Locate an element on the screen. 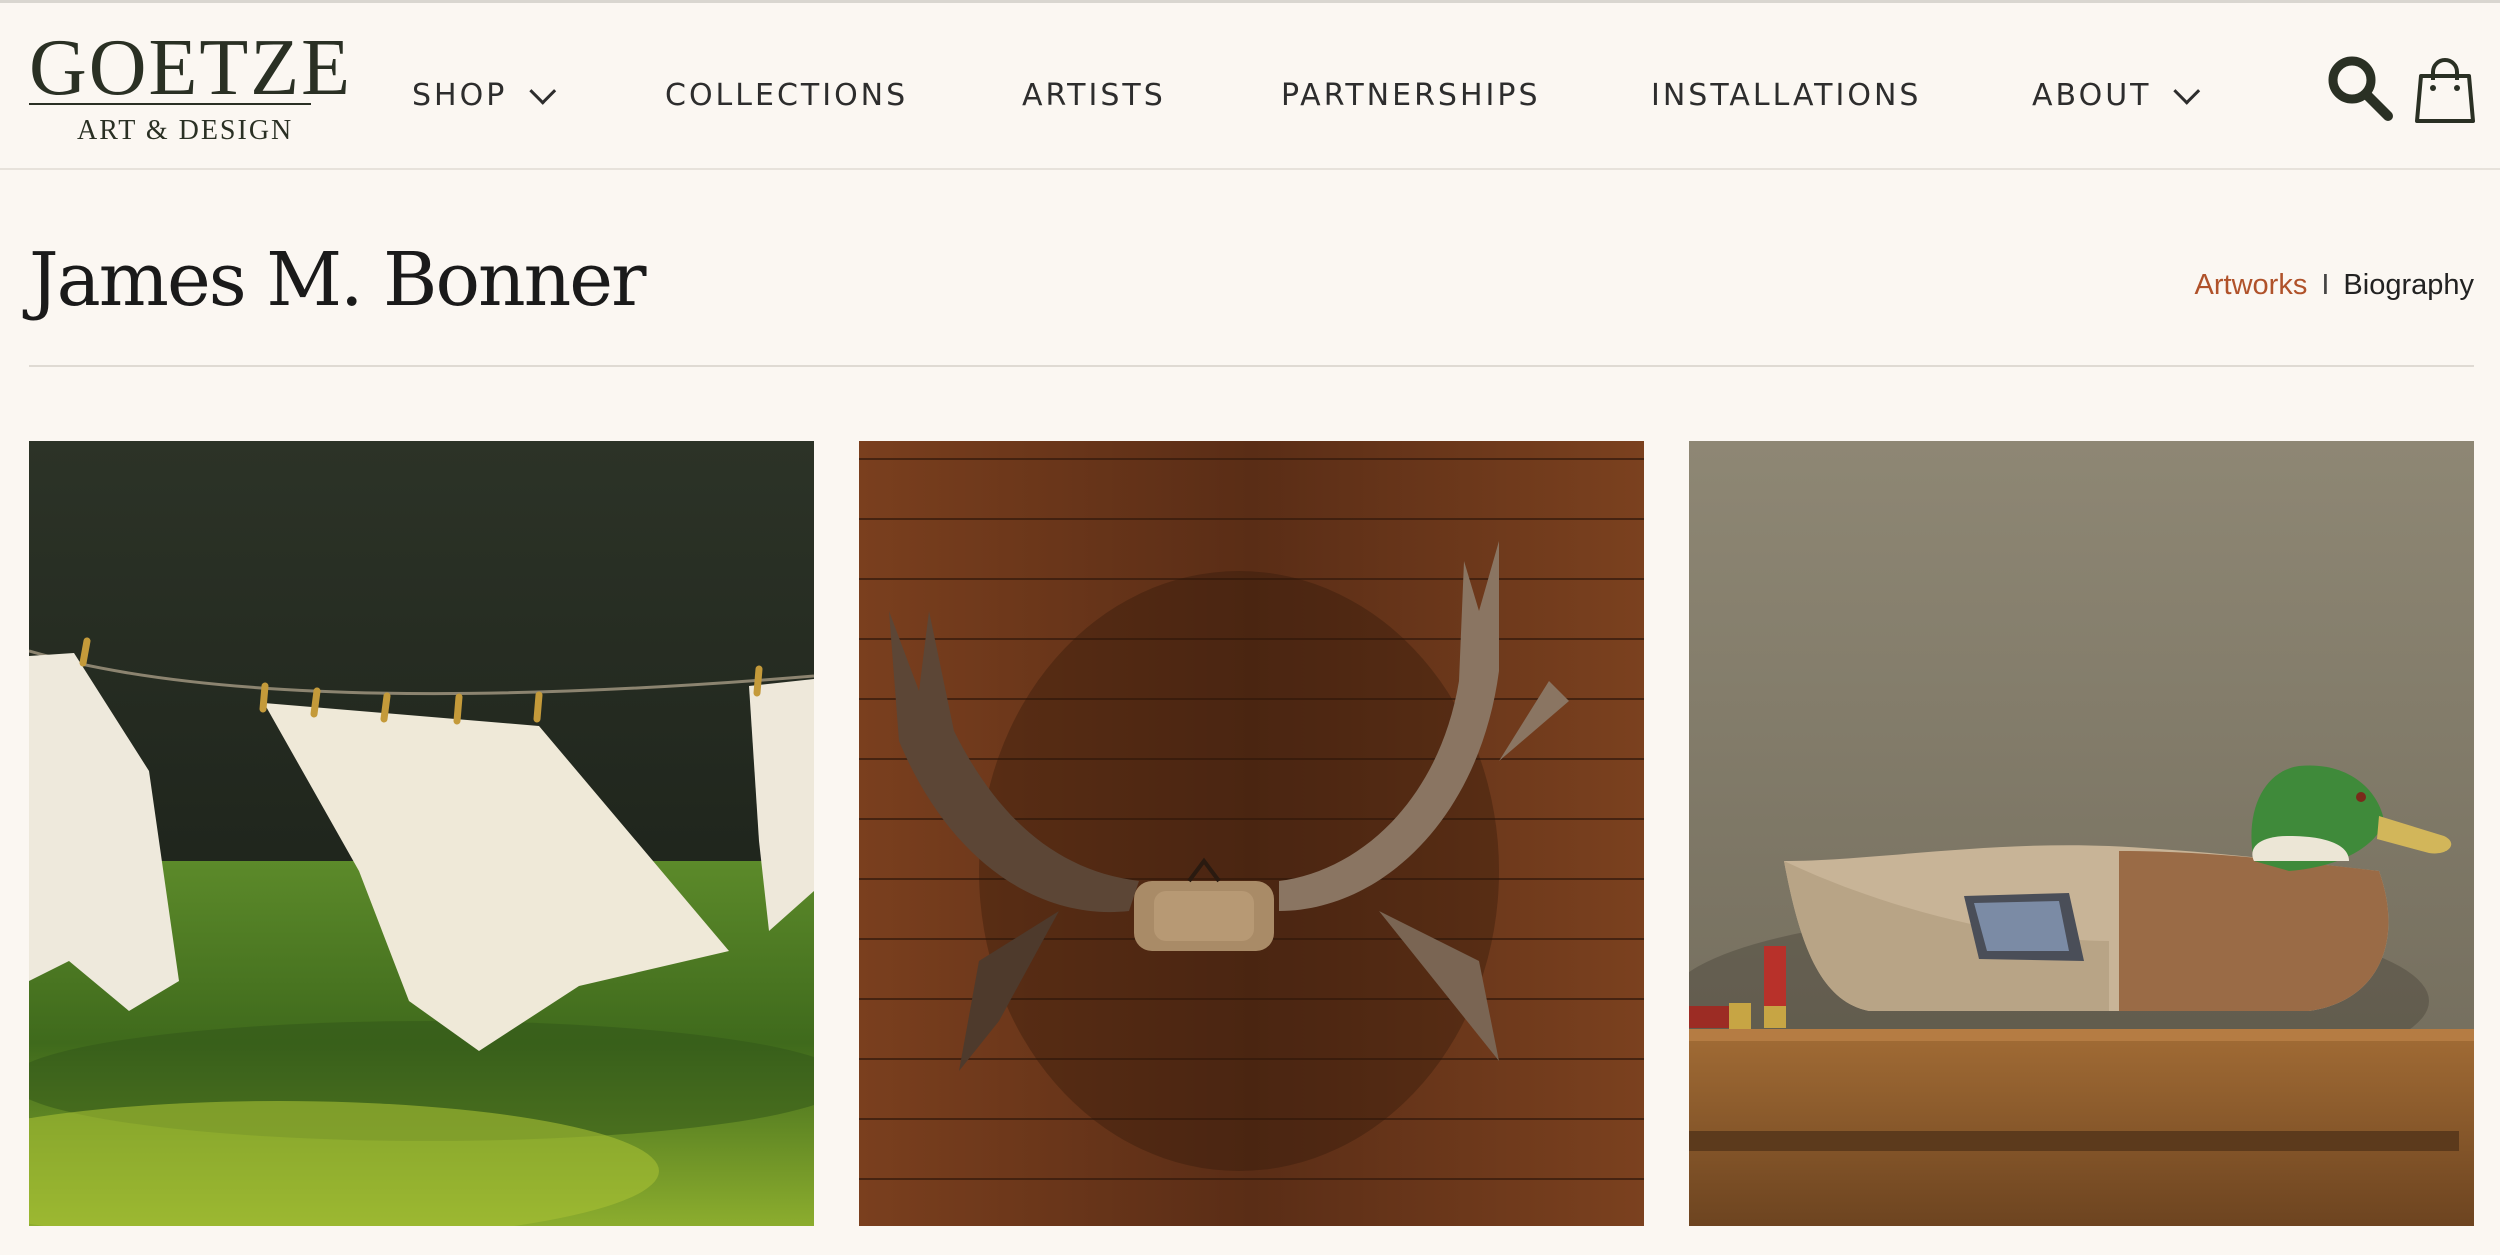 This screenshot has width=2500, height=1255. brand-name: GOETZE is located at coordinates (191, 68).